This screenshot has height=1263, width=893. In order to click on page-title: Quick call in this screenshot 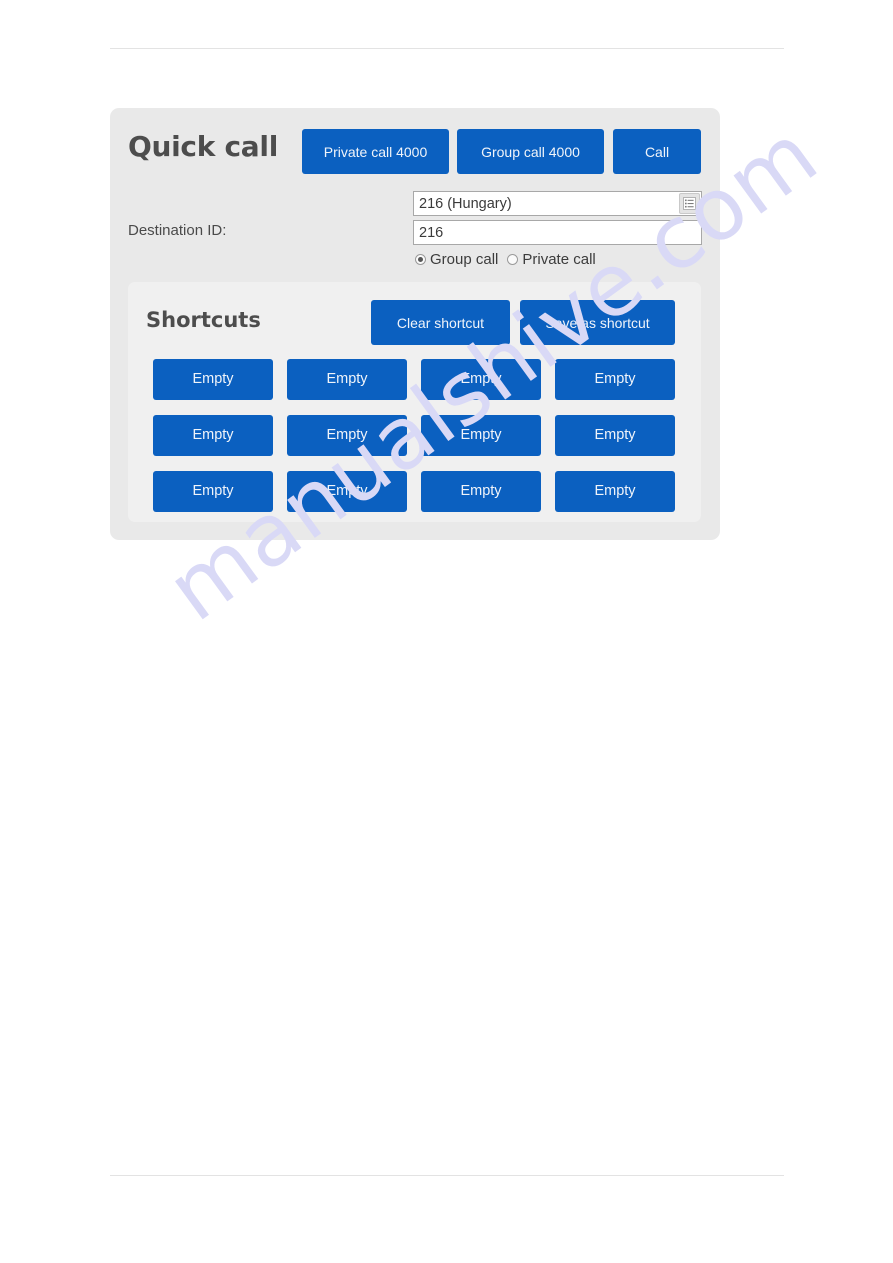, I will do `click(203, 146)`.